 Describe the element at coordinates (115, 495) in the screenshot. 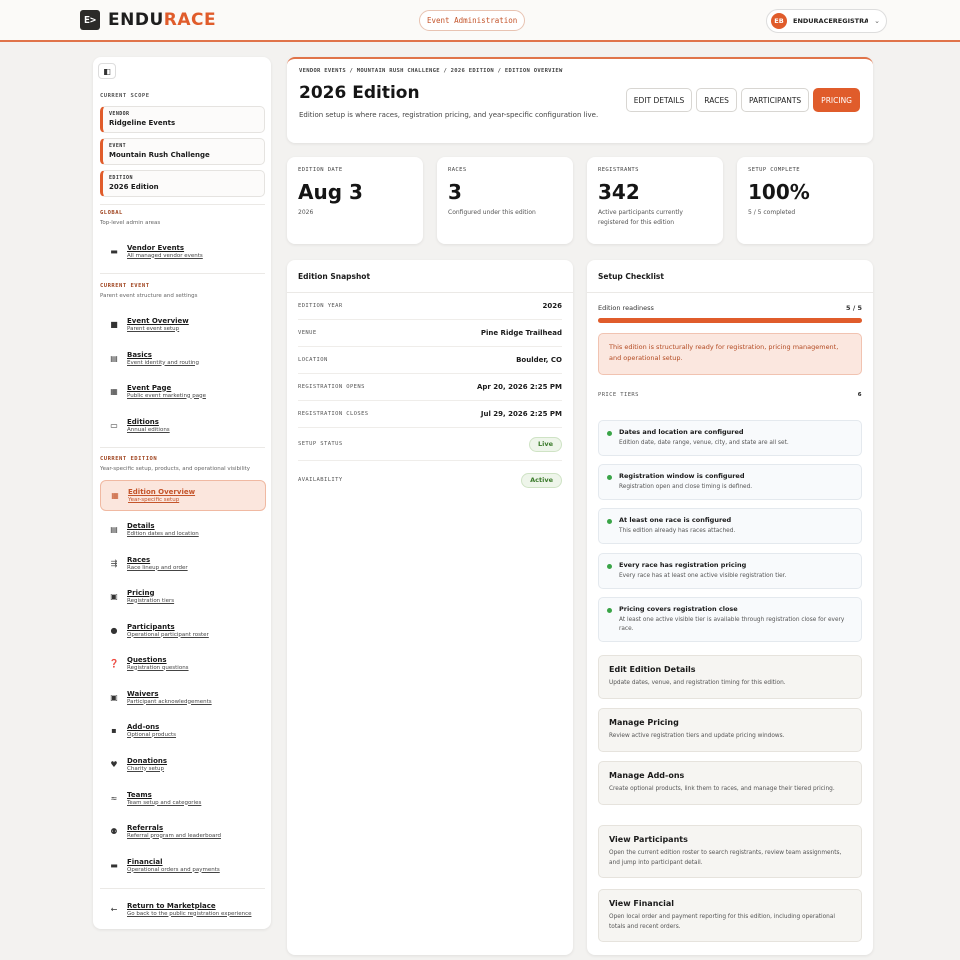

I see `dashboard-icon: ▦` at that location.